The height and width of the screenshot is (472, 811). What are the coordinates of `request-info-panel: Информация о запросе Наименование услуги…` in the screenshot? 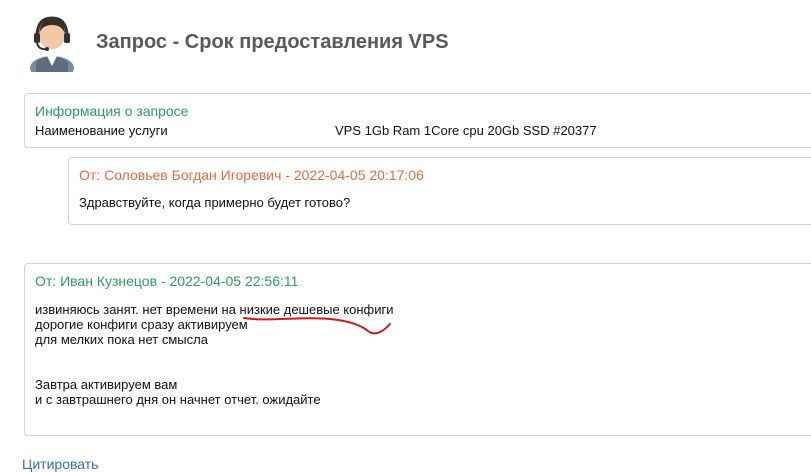 It's located at (417, 120).